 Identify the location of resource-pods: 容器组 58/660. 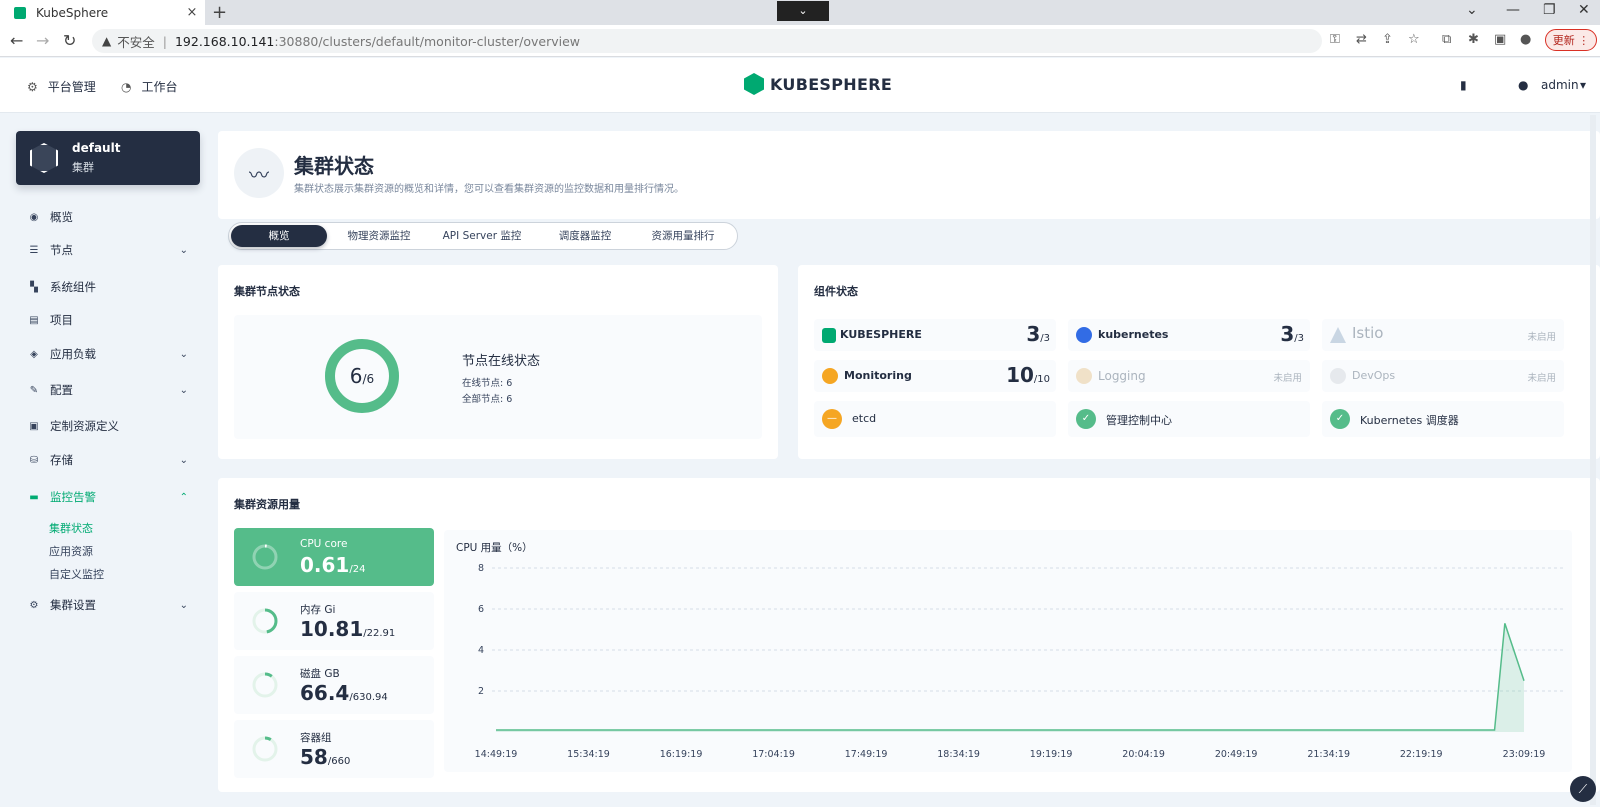
(334, 749).